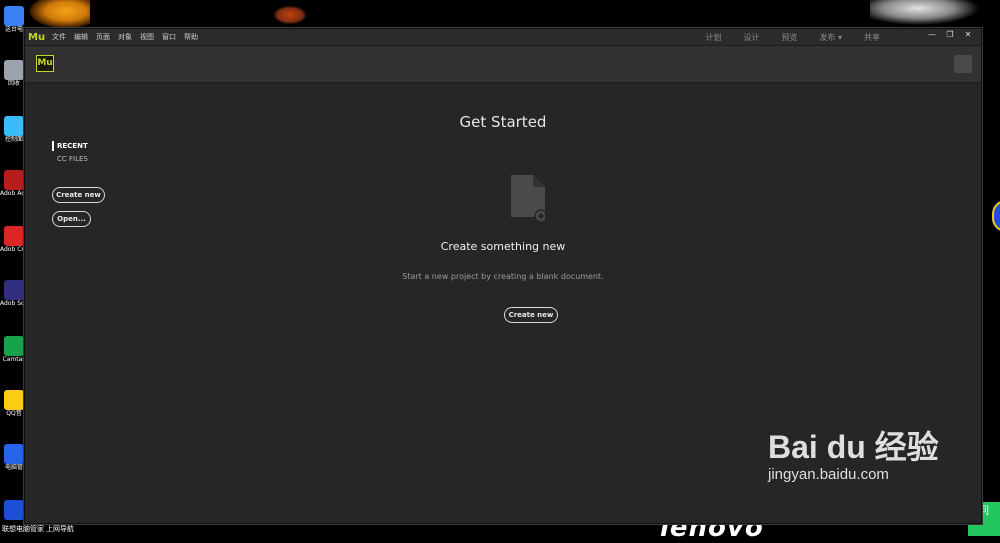  I want to click on desktop-icon-control-panel: 控制面, so click(14, 130).